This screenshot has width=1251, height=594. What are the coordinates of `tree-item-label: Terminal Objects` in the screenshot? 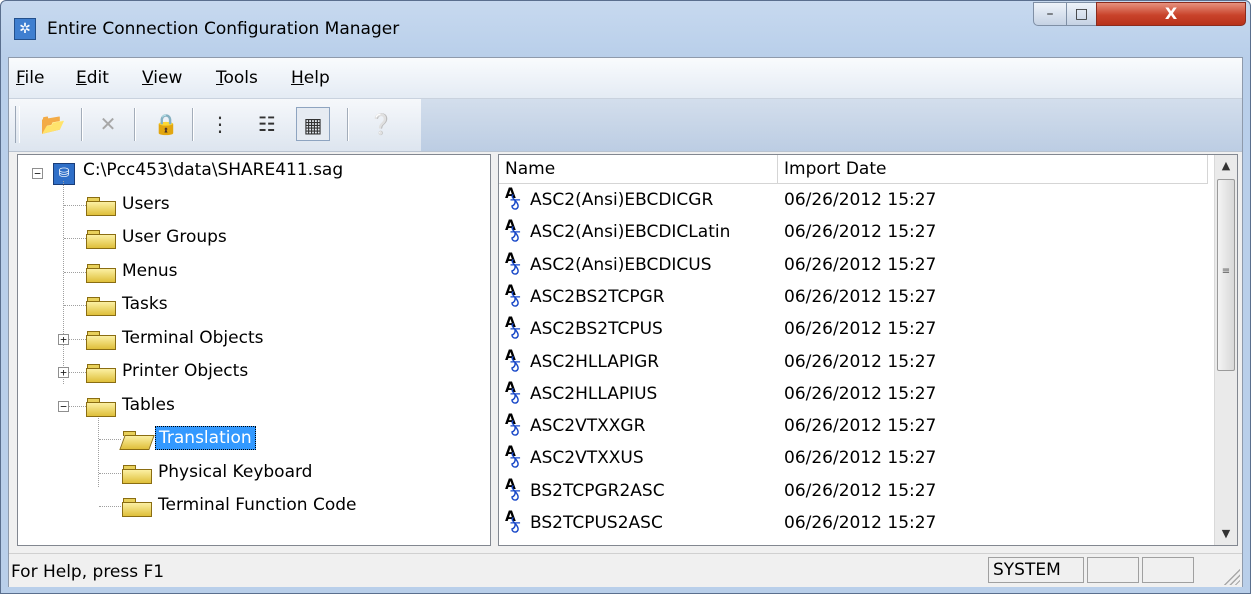 It's located at (193, 337).